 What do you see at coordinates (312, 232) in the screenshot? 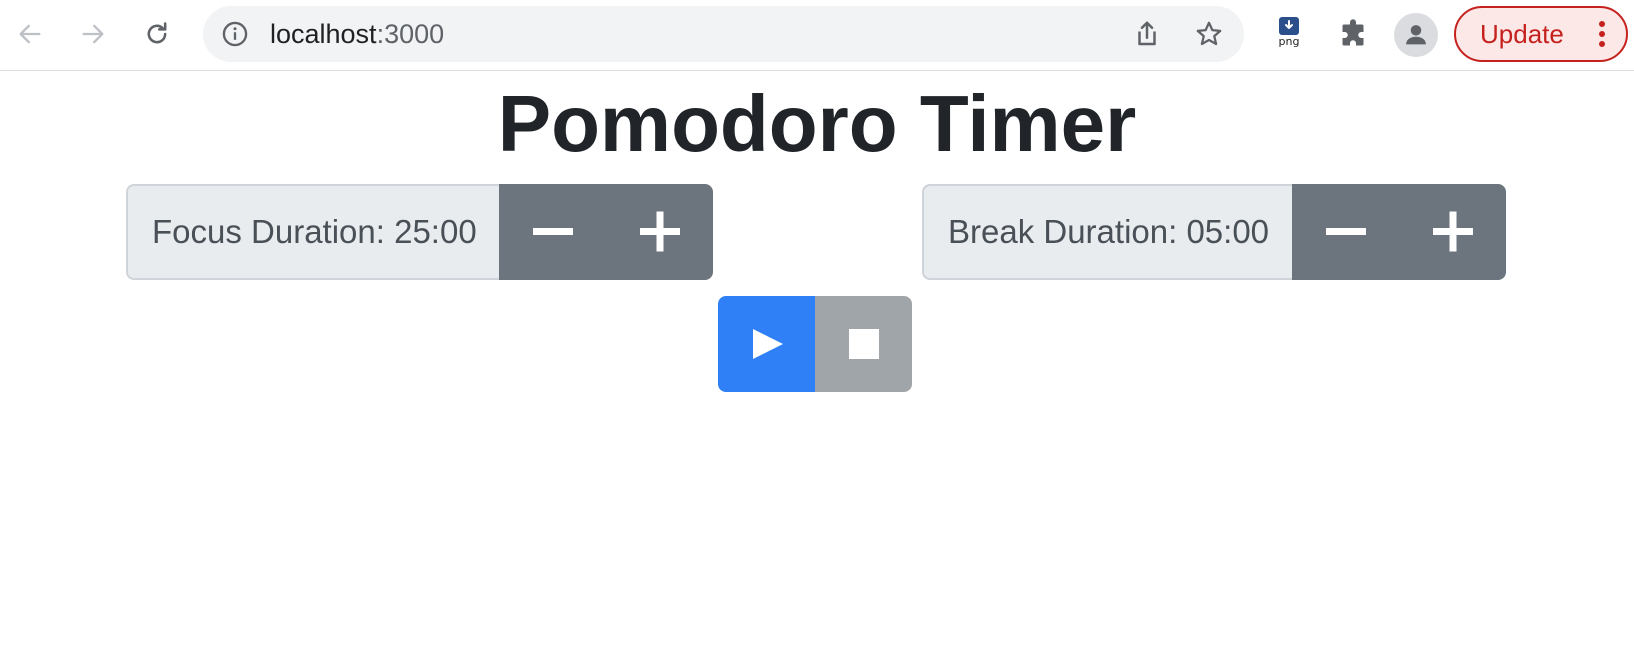
I see `focus-duration-label: Focus Duration: 25:00` at bounding box center [312, 232].